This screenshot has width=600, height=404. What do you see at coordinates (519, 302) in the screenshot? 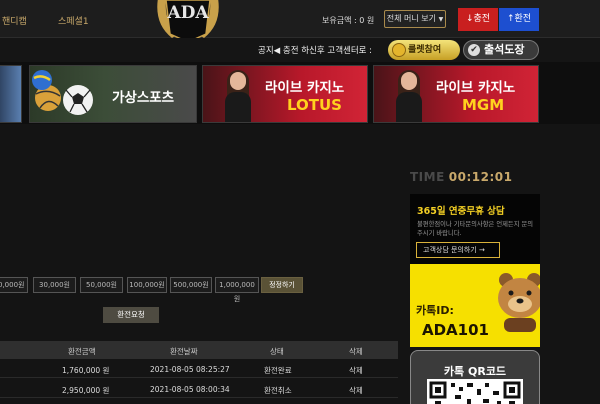
I see `kakao-character-icon` at bounding box center [519, 302].